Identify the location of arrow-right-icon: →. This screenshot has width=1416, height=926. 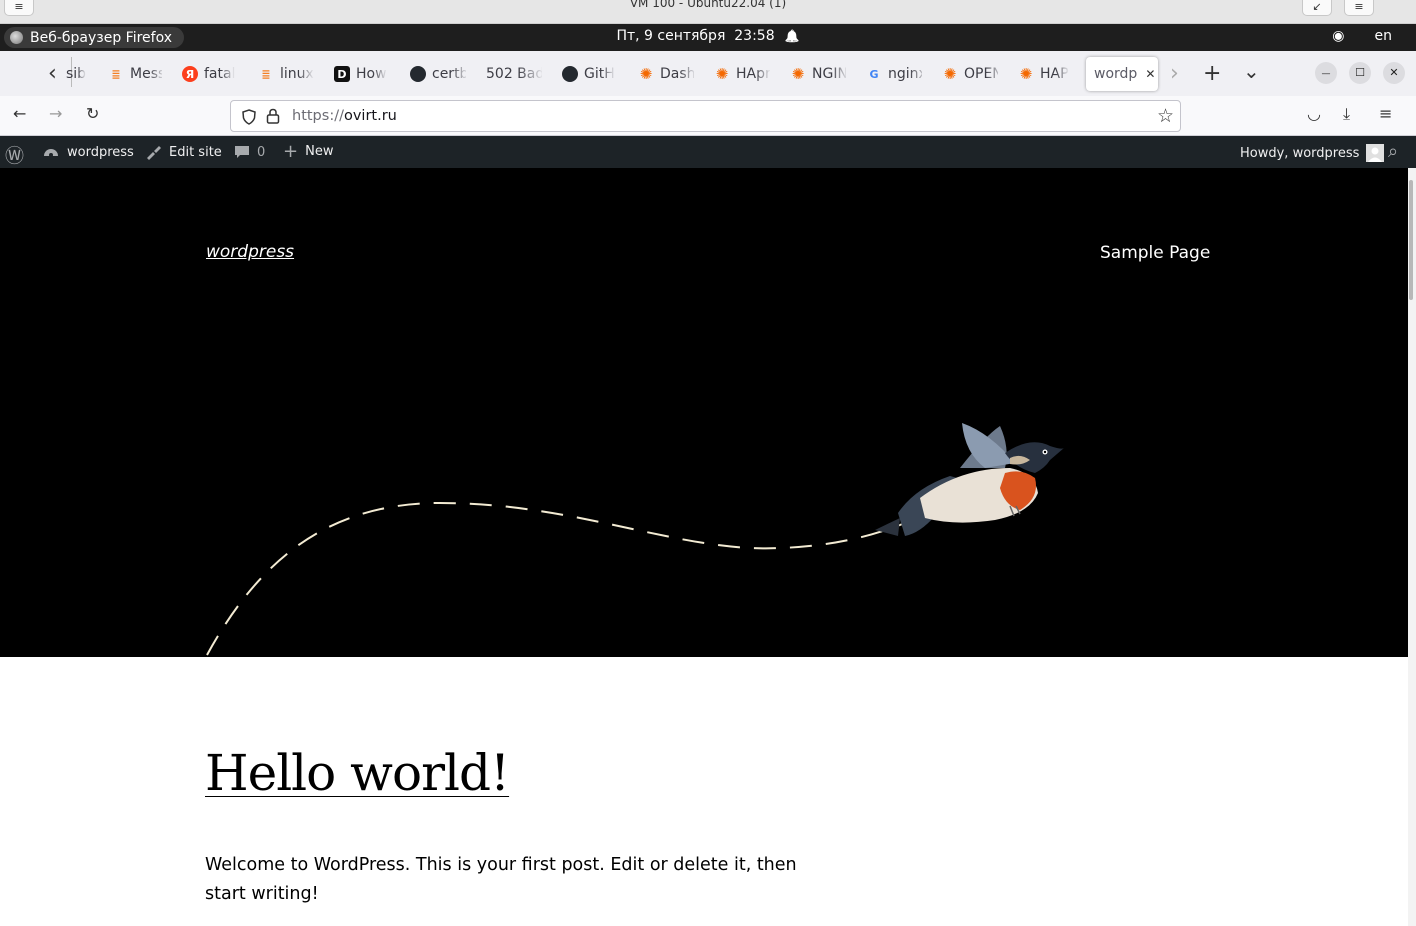
(56, 113).